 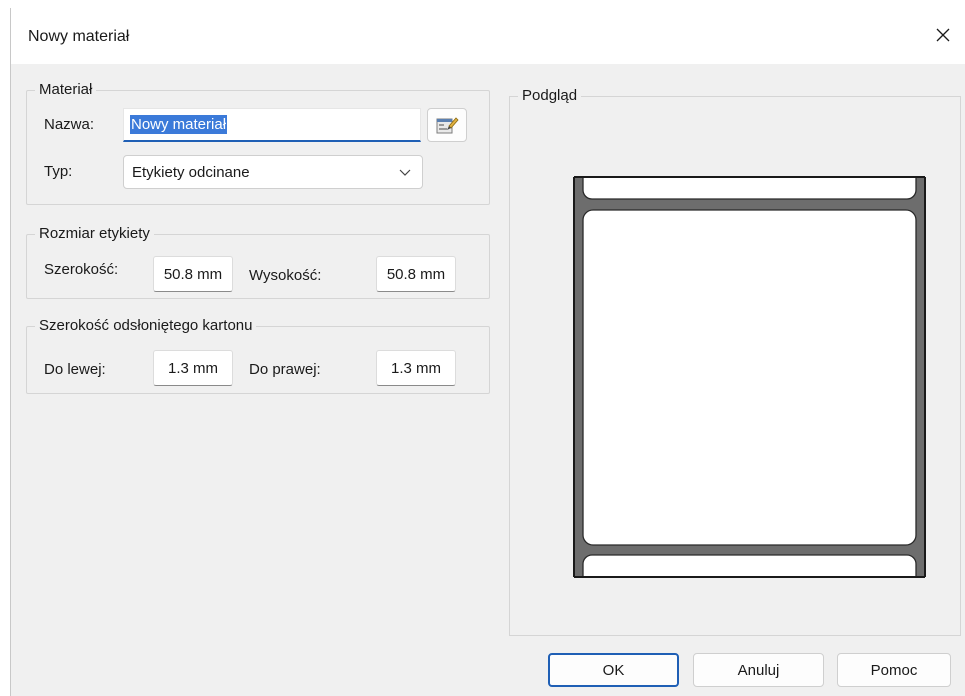 I want to click on help-button-label: Pomoc, so click(x=894, y=670).